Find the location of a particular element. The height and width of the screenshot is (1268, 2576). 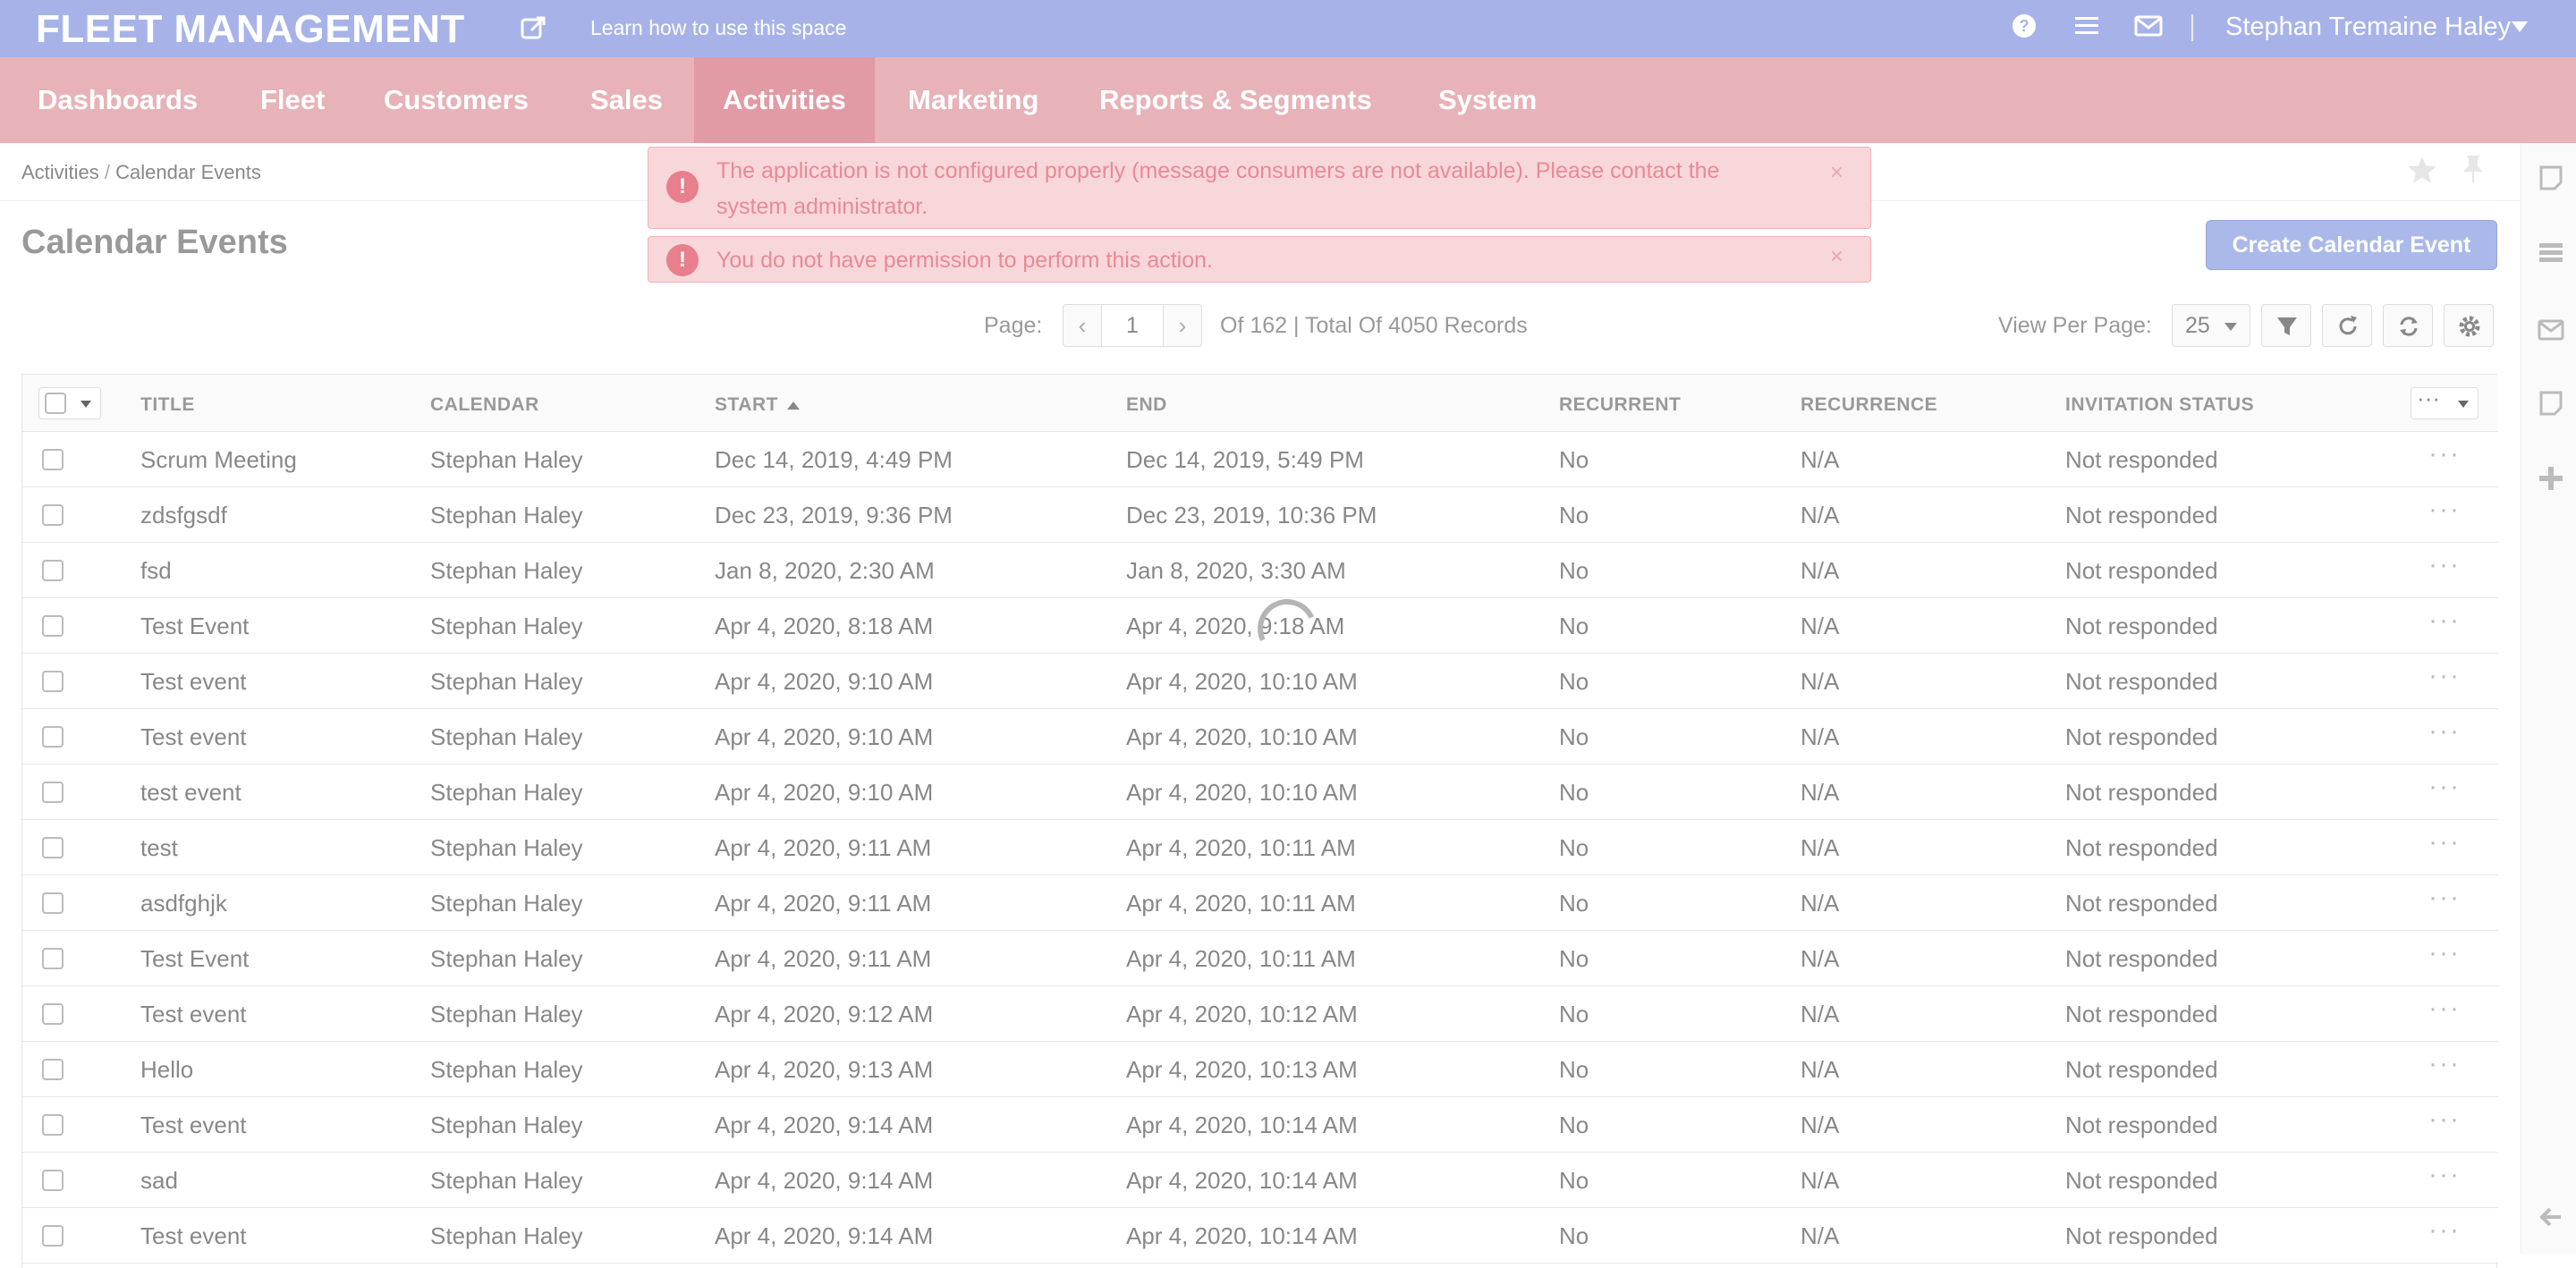

nav-sales: Sales is located at coordinates (626, 100).